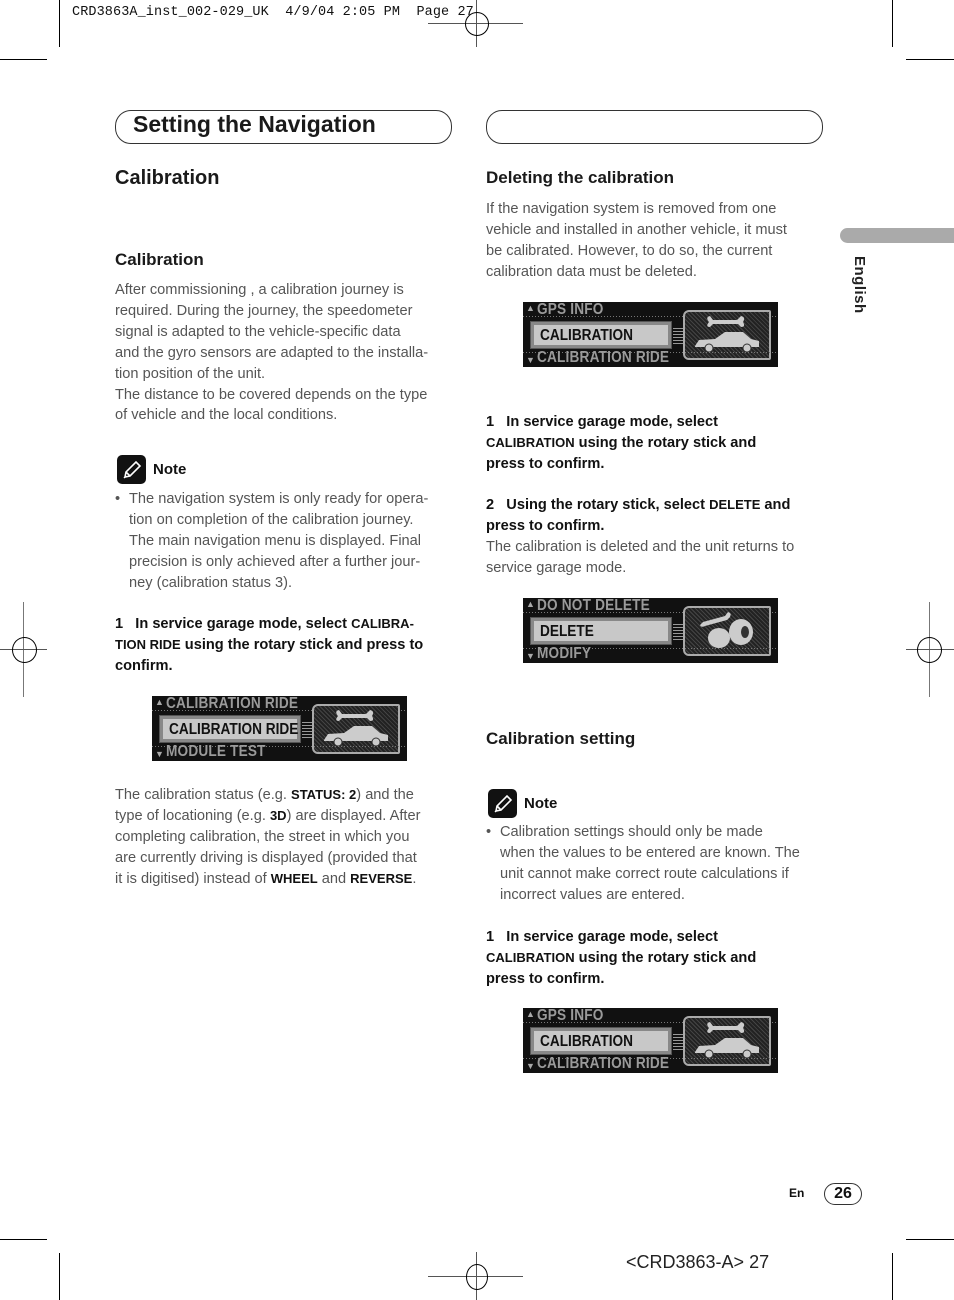 The height and width of the screenshot is (1300, 954). Describe the element at coordinates (167, 178) in the screenshot. I see `heading-calibration: Calibration` at that location.